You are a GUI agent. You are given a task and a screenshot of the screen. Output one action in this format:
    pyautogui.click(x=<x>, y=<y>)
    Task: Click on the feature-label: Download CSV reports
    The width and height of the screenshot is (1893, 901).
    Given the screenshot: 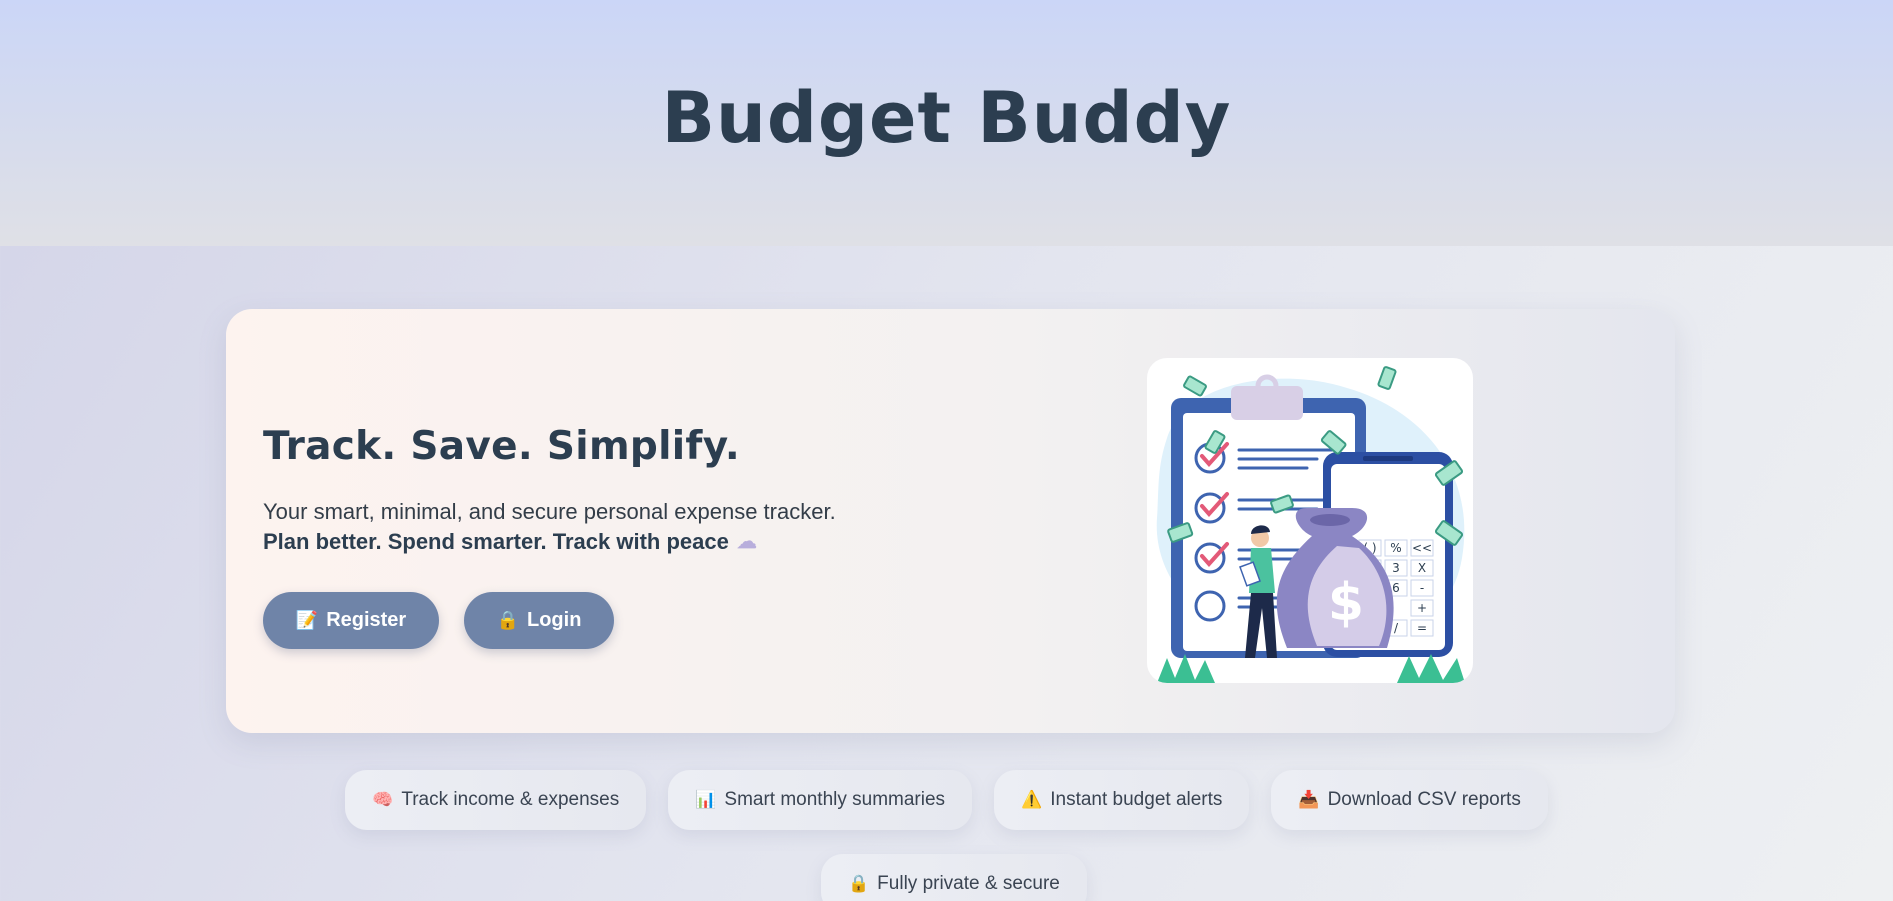 What is the action you would take?
    pyautogui.click(x=1424, y=799)
    